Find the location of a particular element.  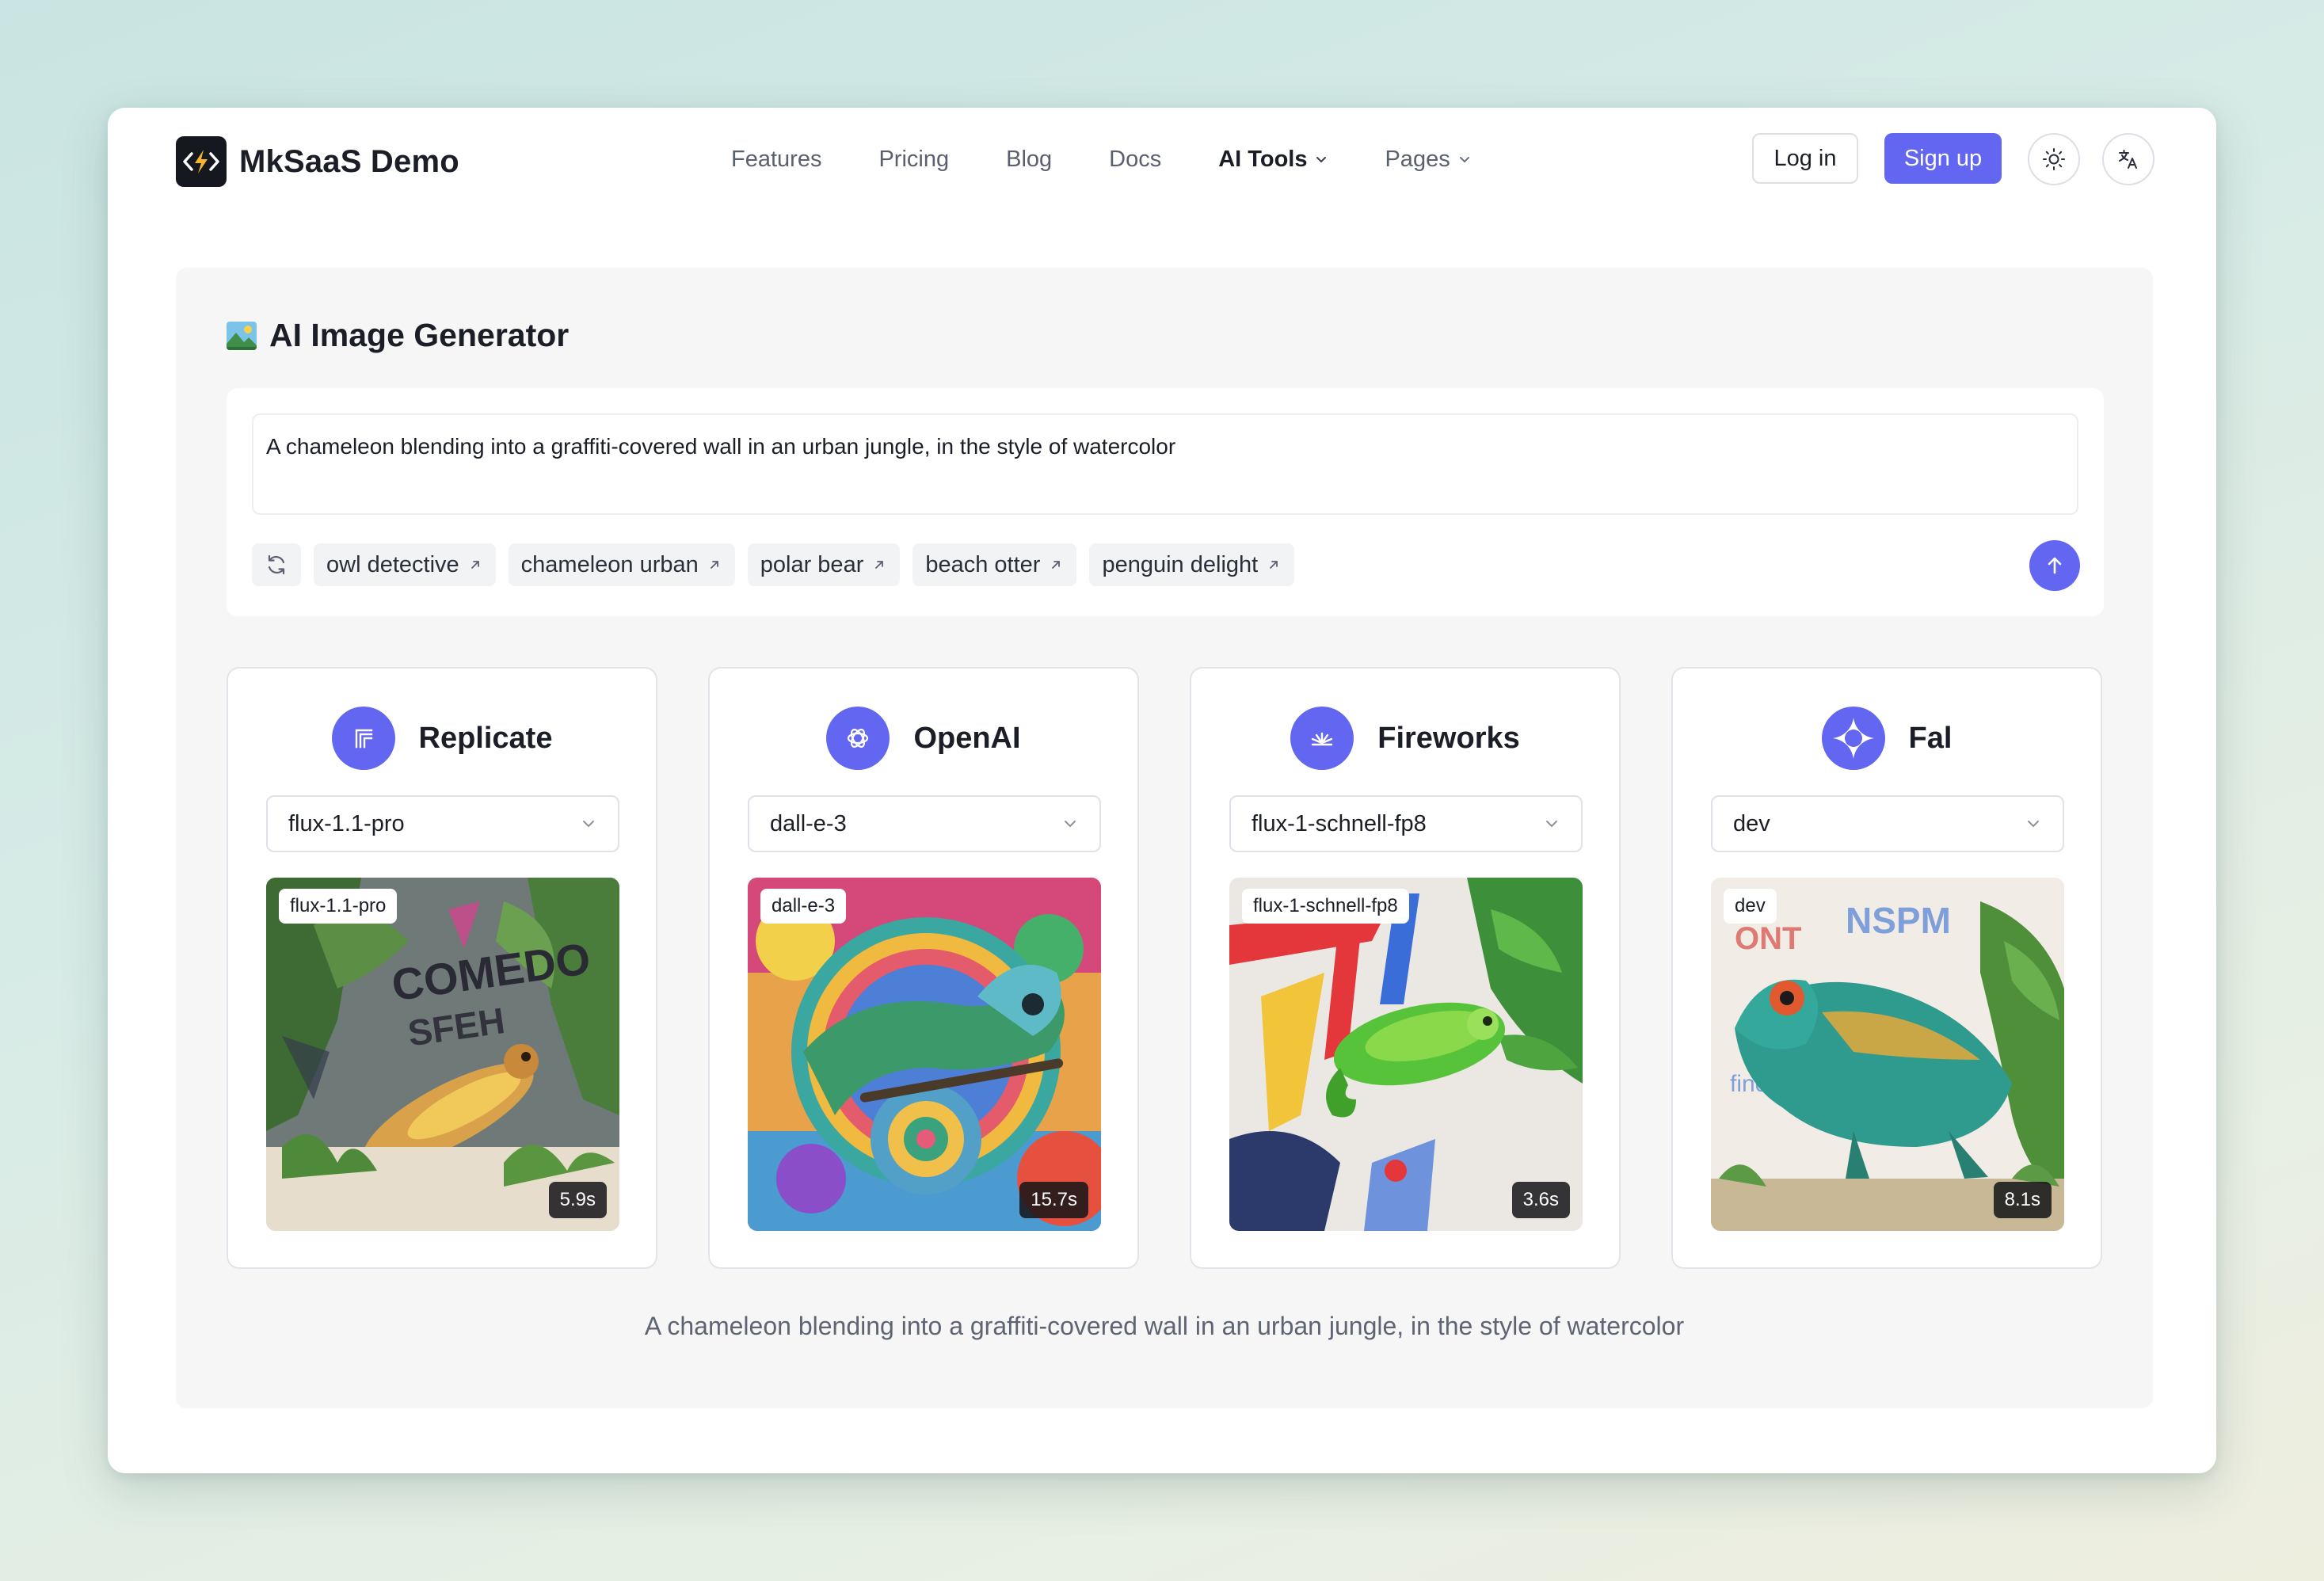

arrow-up-icon is located at coordinates (2055, 565).